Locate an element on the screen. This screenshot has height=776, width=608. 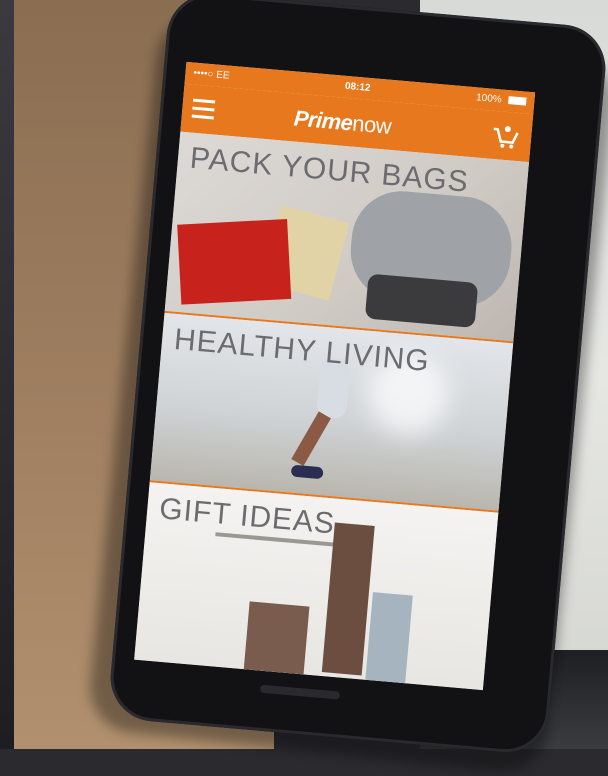
background-left-strip is located at coordinates (7, 374).